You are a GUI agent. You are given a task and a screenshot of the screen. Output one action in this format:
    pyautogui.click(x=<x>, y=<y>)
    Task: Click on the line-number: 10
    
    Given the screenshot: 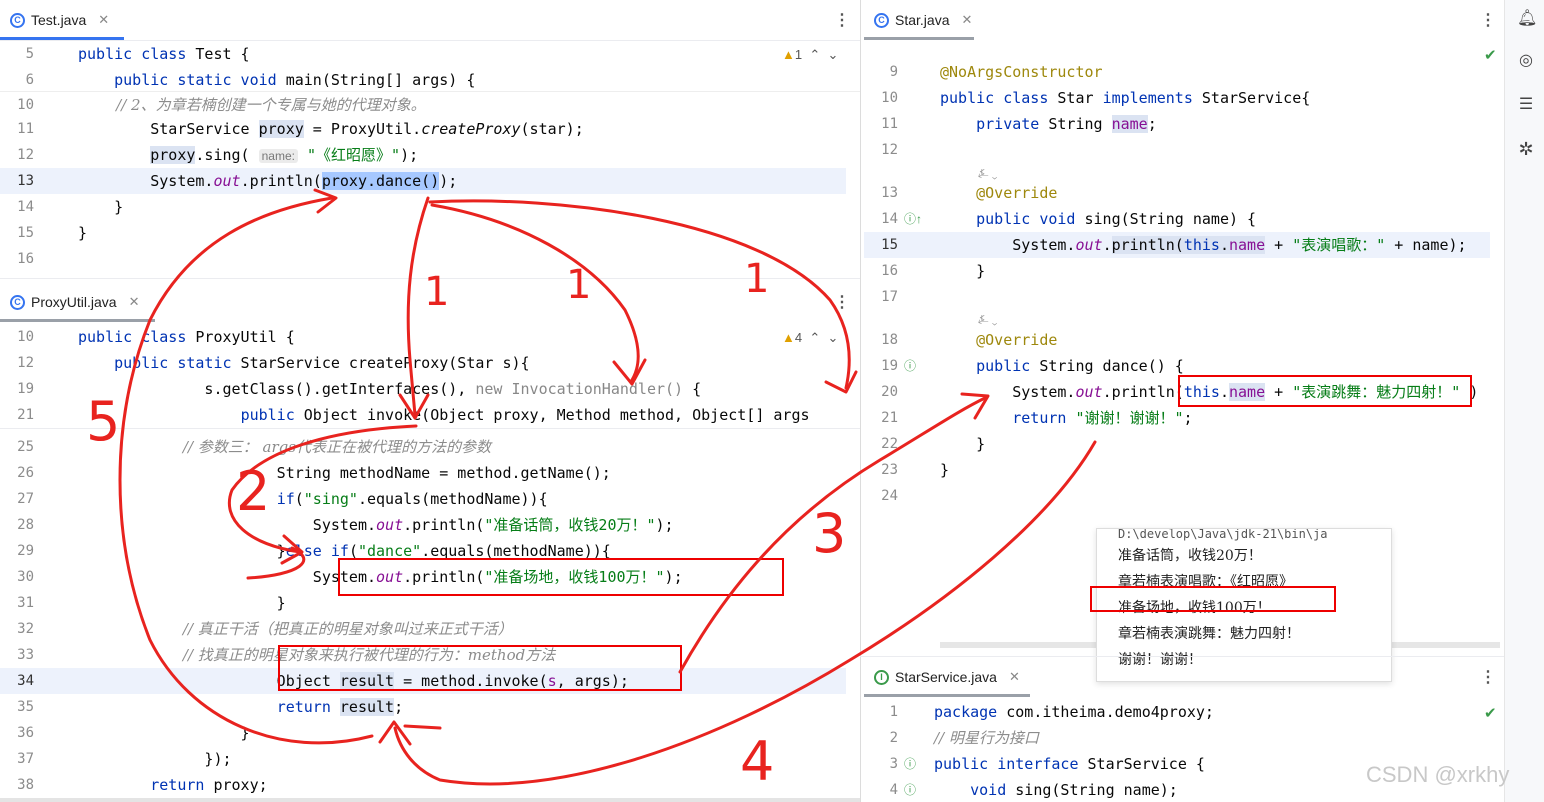 What is the action you would take?
    pyautogui.click(x=25, y=105)
    